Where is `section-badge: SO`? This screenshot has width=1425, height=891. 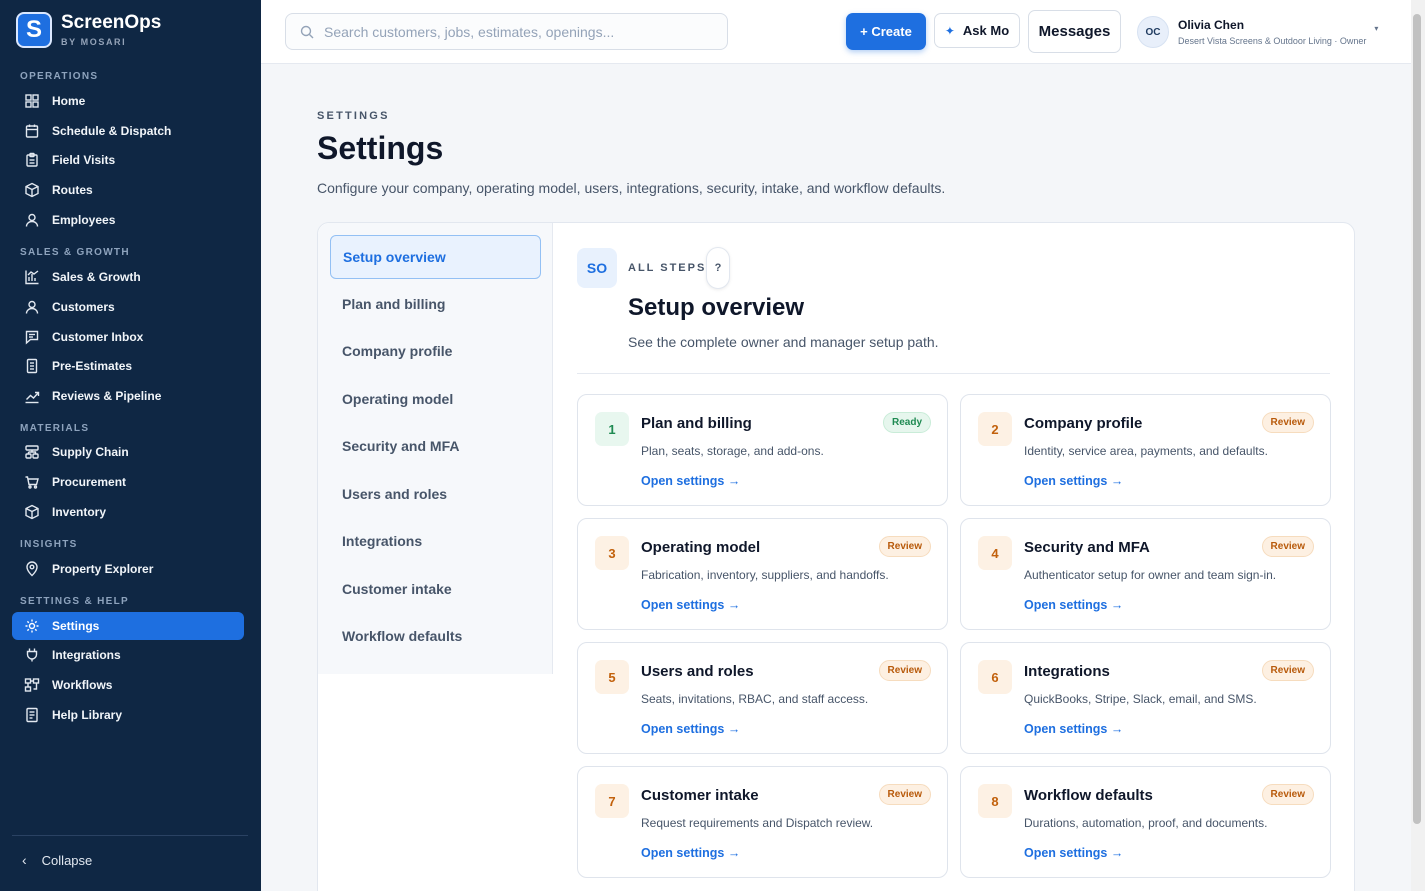
section-badge: SO is located at coordinates (597, 268).